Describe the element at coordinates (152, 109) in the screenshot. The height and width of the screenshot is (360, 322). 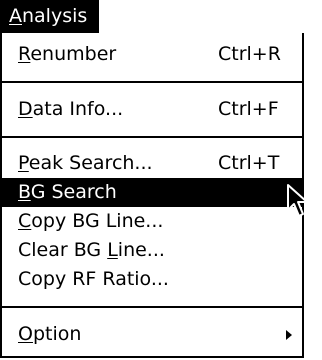
I see `menu-item-data-info: Data Info... Ctrl+F` at that location.